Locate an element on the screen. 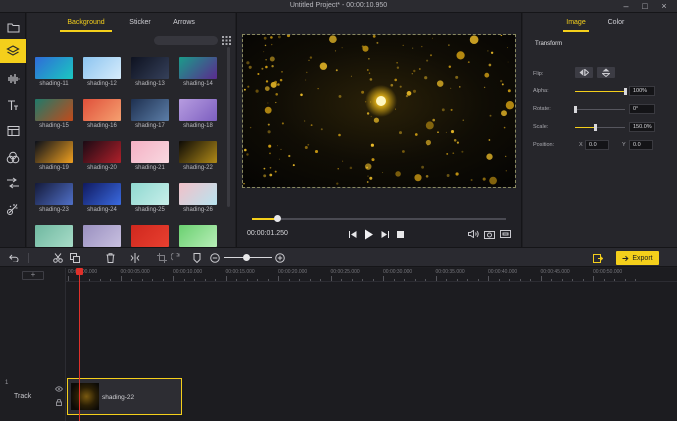 The image size is (677, 421). background-thumbnail: shading-14 is located at coordinates (198, 72).